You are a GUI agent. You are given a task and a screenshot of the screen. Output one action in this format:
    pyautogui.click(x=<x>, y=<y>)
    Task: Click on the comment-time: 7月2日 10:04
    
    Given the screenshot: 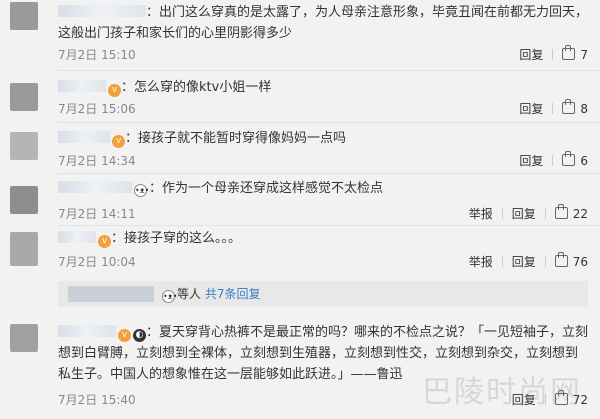 What is the action you would take?
    pyautogui.click(x=97, y=262)
    